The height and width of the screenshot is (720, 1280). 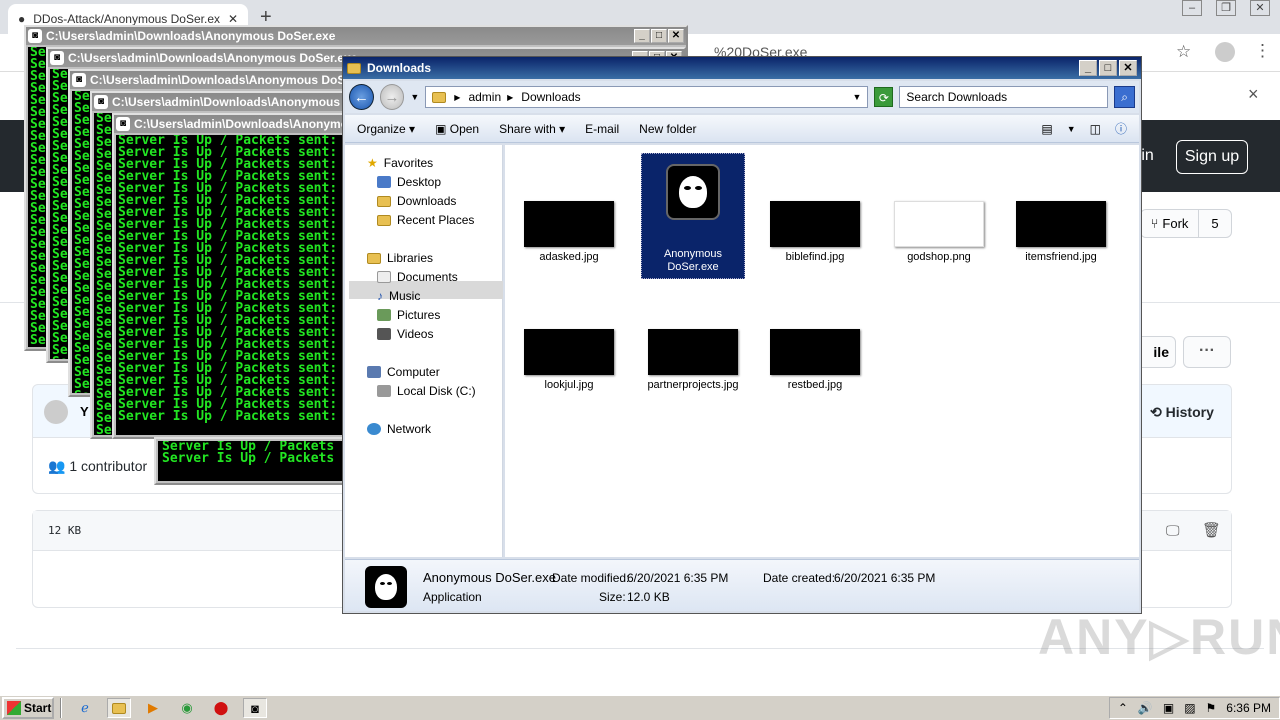 I want to click on search-icon: ⌕, so click(x=1125, y=97).